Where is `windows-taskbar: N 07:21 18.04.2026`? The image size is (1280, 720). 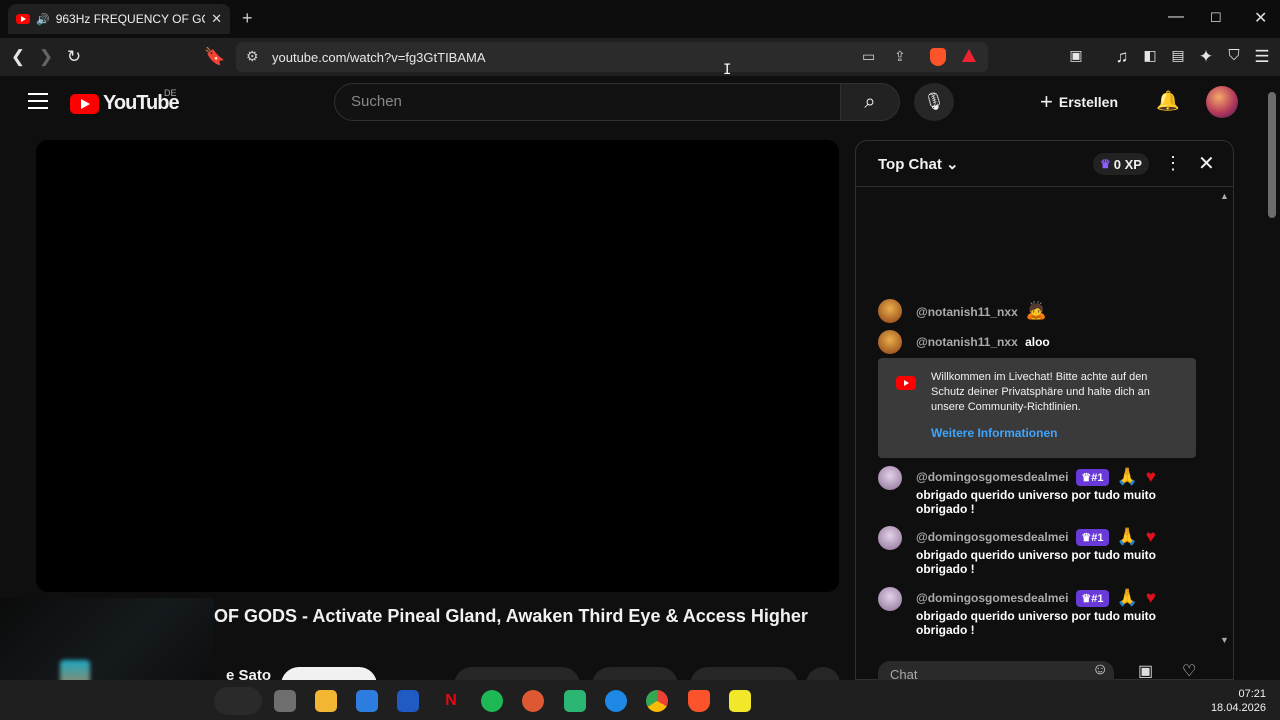
windows-taskbar: N 07:21 18.04.2026 is located at coordinates (640, 700).